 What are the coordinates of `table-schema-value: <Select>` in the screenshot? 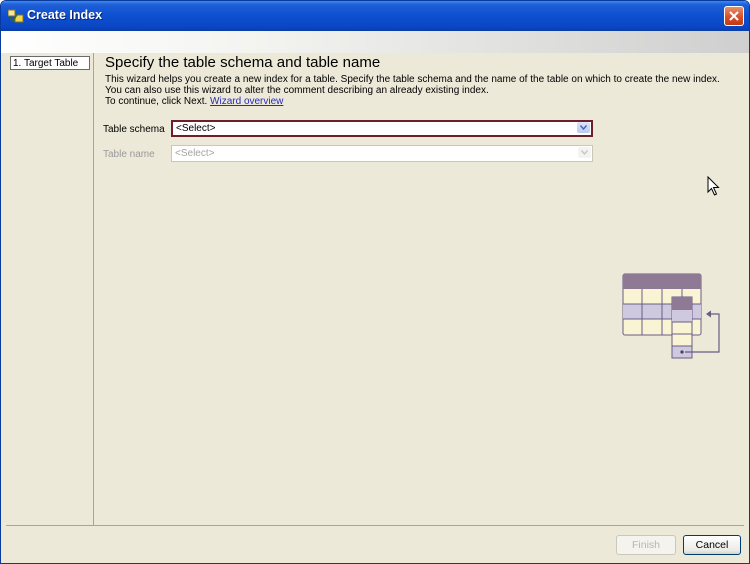 It's located at (196, 128).